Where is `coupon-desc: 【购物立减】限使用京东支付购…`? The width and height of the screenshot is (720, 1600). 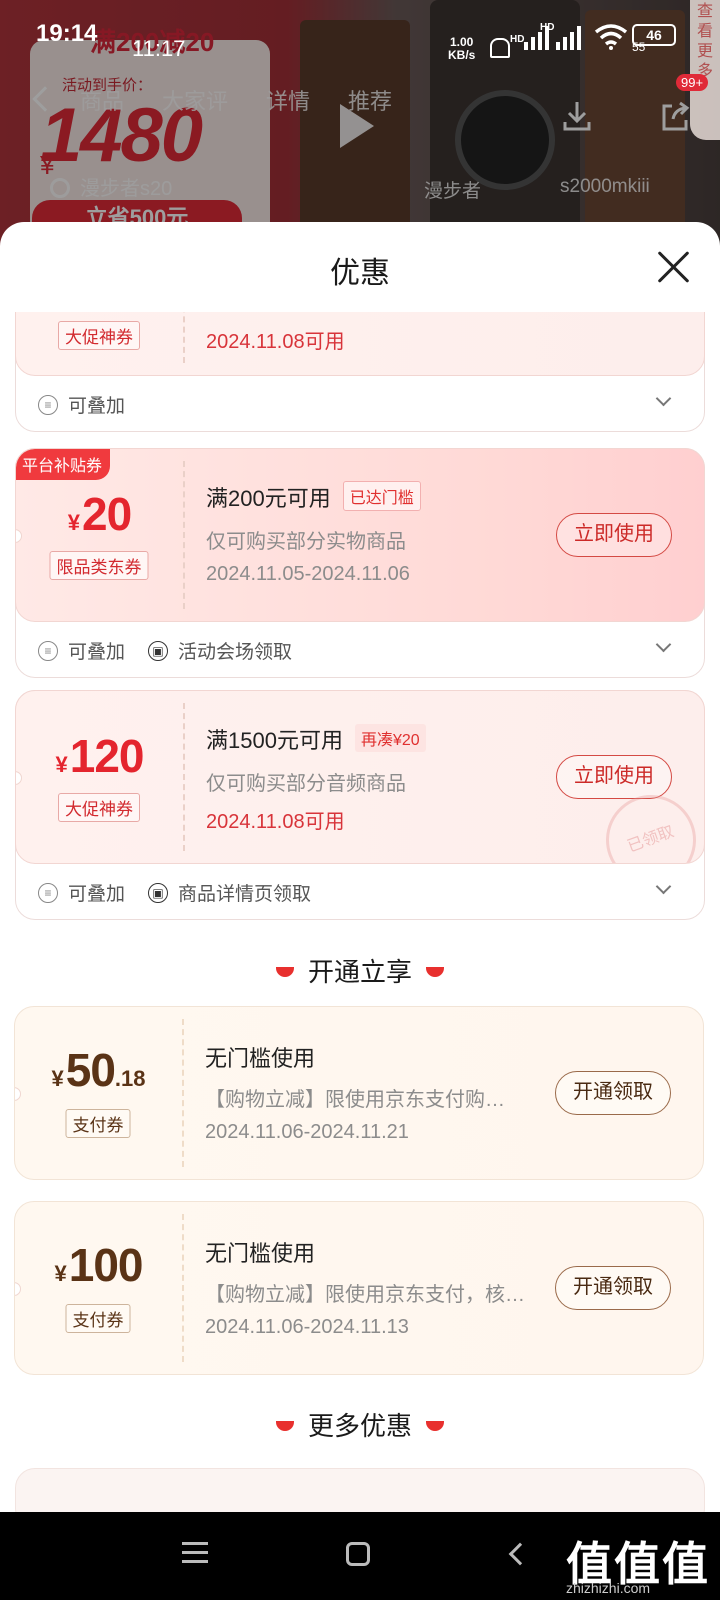 coupon-desc: 【购物立减】限使用京东支付购… is located at coordinates (355, 1100).